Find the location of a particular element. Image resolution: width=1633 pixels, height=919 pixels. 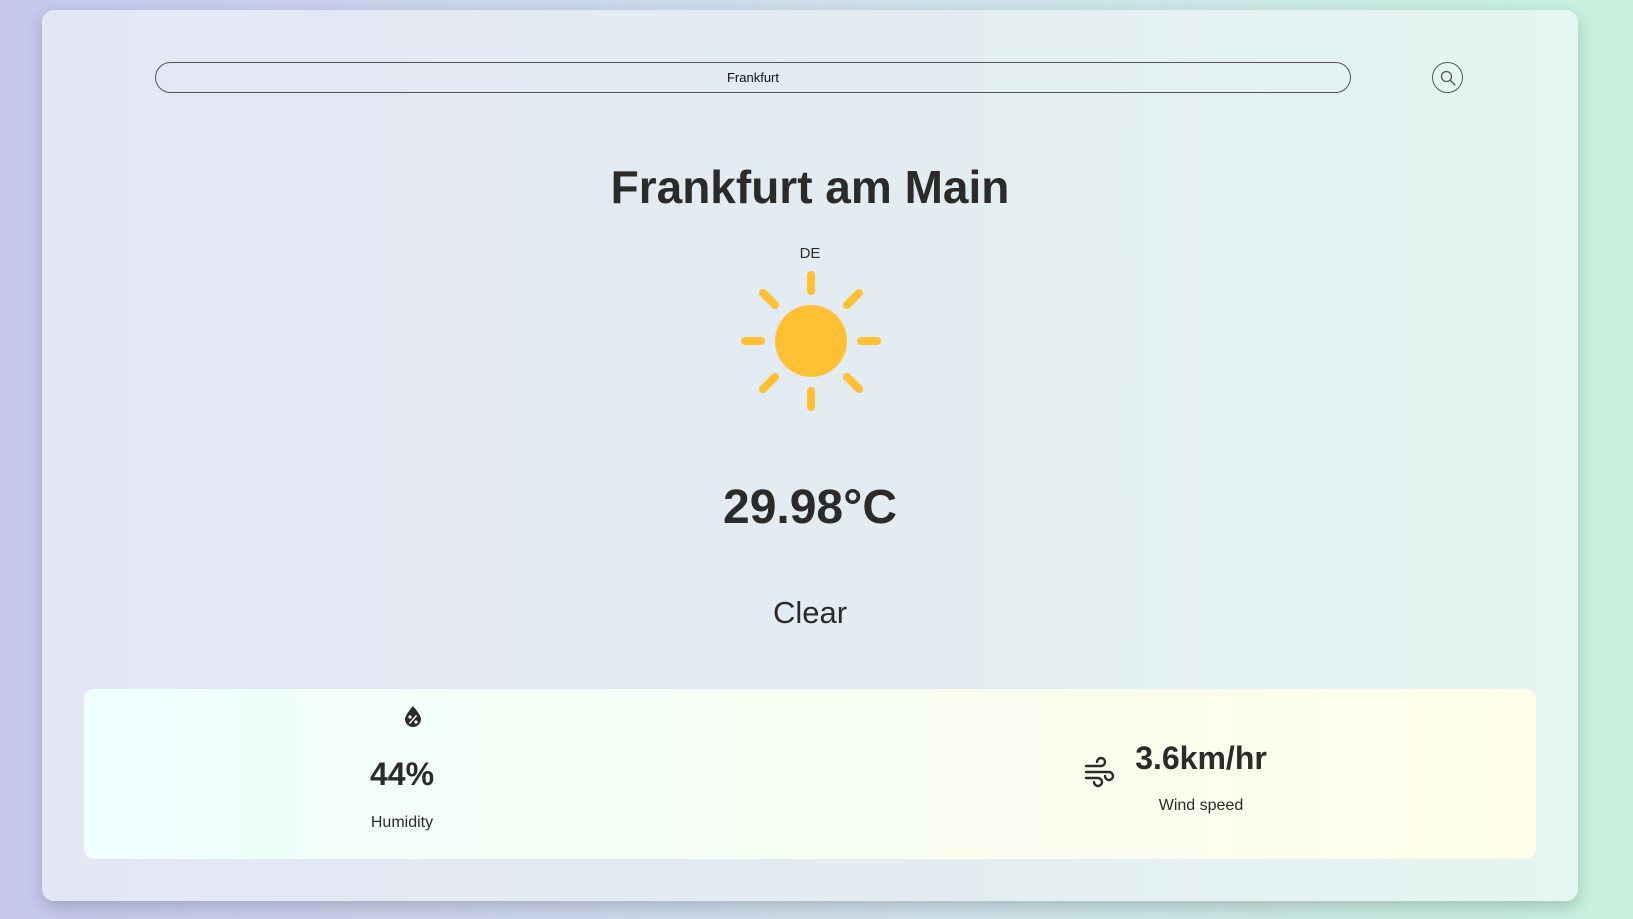

search-button is located at coordinates (1447, 77).